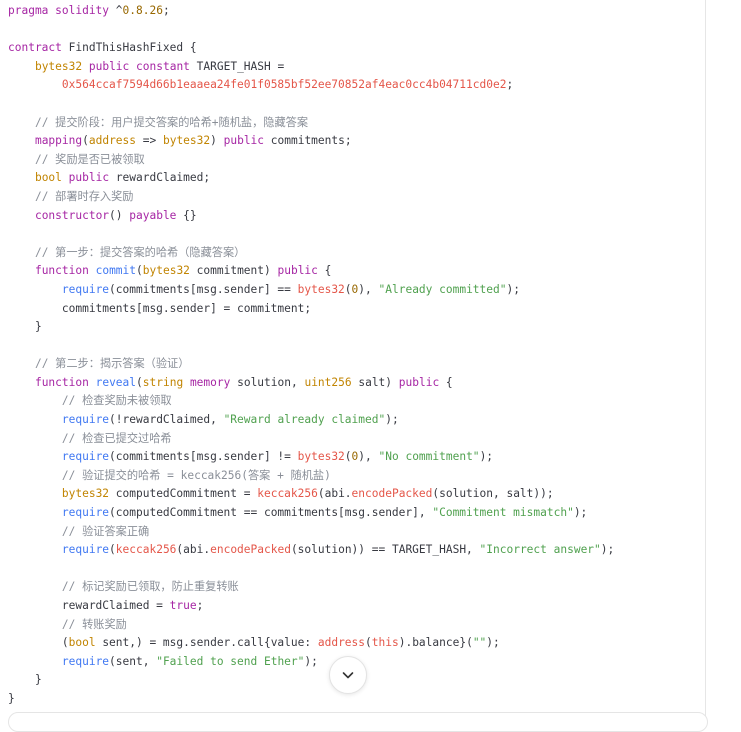  Describe the element at coordinates (133, 661) in the screenshot. I see `code-token: (sent,` at that location.